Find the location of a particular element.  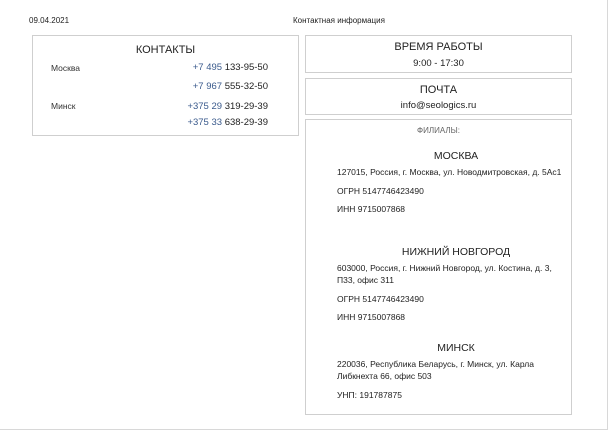

working-hours-value: 9:00 - 17:30 is located at coordinates (438, 63).